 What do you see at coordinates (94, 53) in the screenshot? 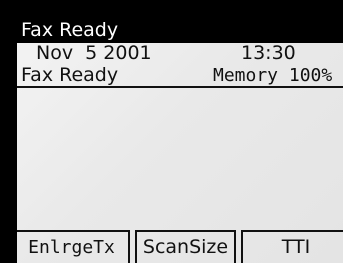
I see `date-label: Nov 5 2001` at bounding box center [94, 53].